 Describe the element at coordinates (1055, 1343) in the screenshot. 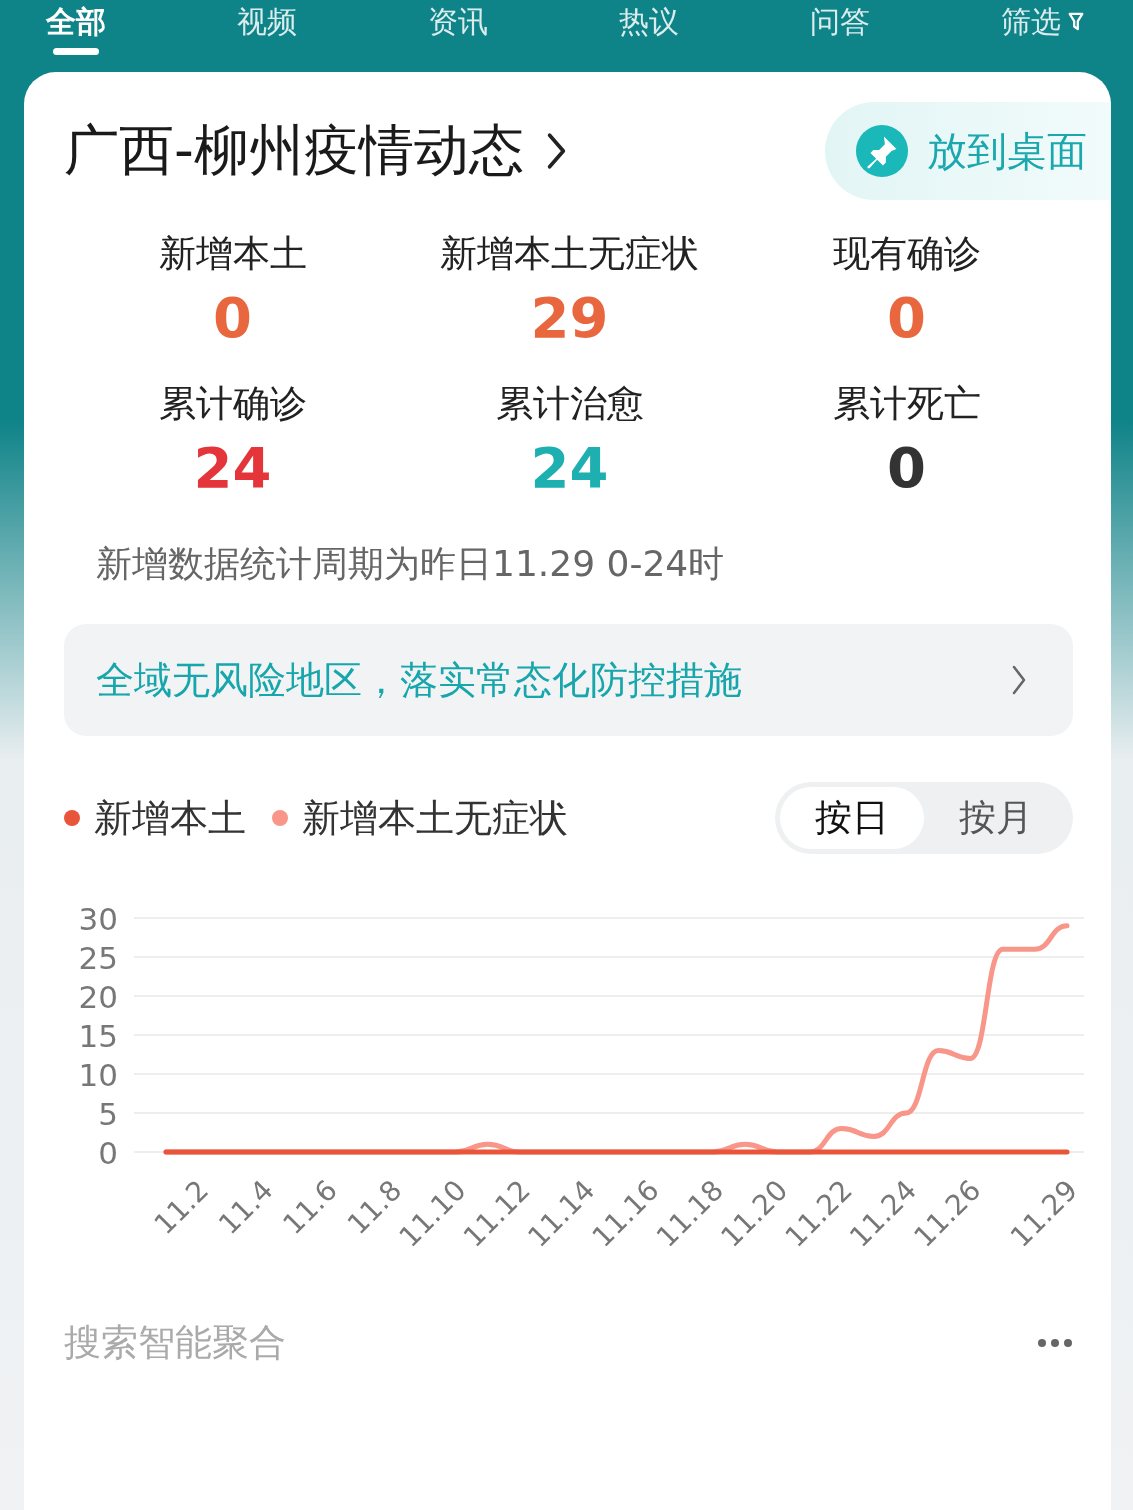

I see `more-icon` at that location.